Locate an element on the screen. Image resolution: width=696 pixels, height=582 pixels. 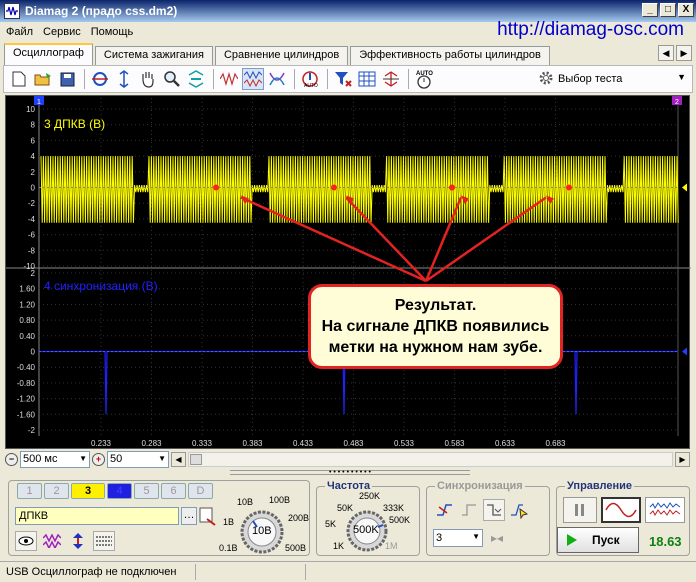
bottom-y-tick-label: 0 is located at coordinates (33, 352).